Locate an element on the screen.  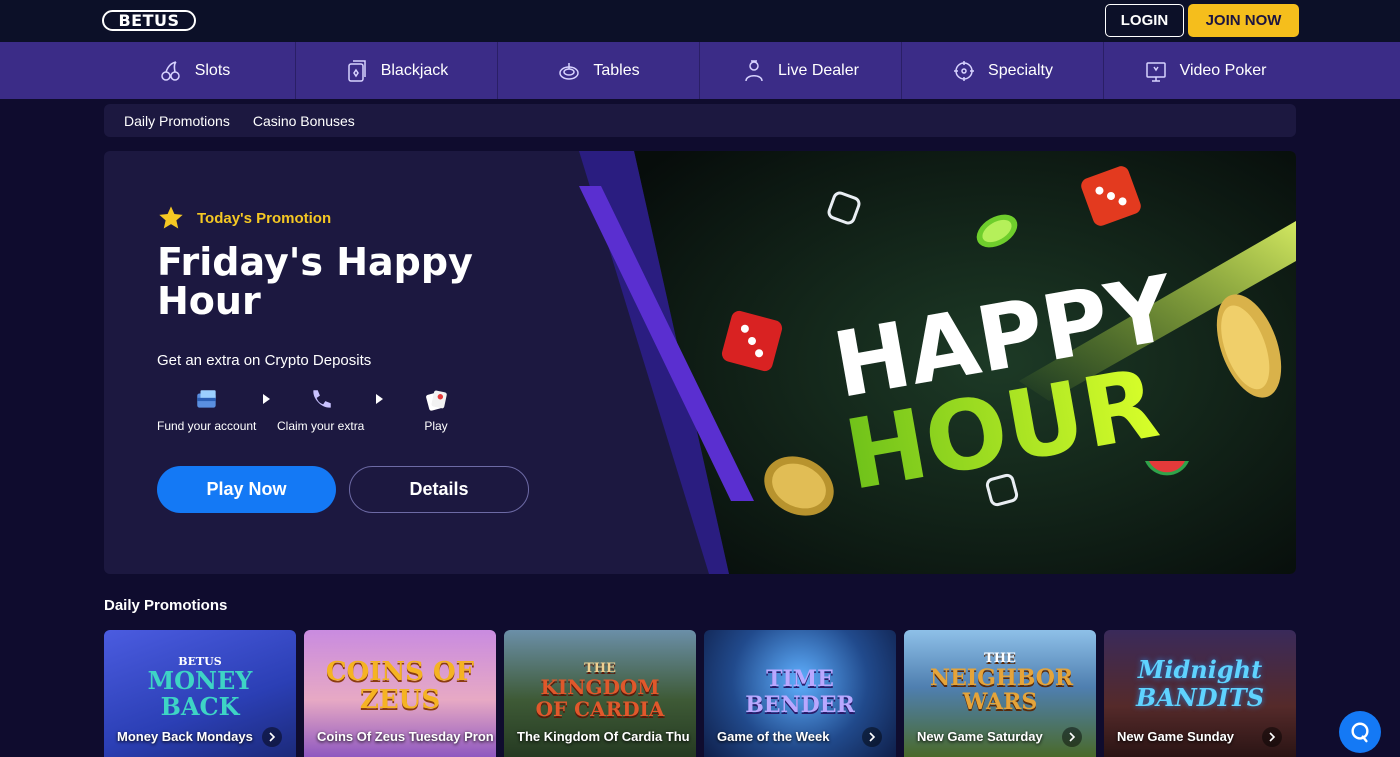
card-logo: Midnight BANDITS is located at coordinates (1200, 684).